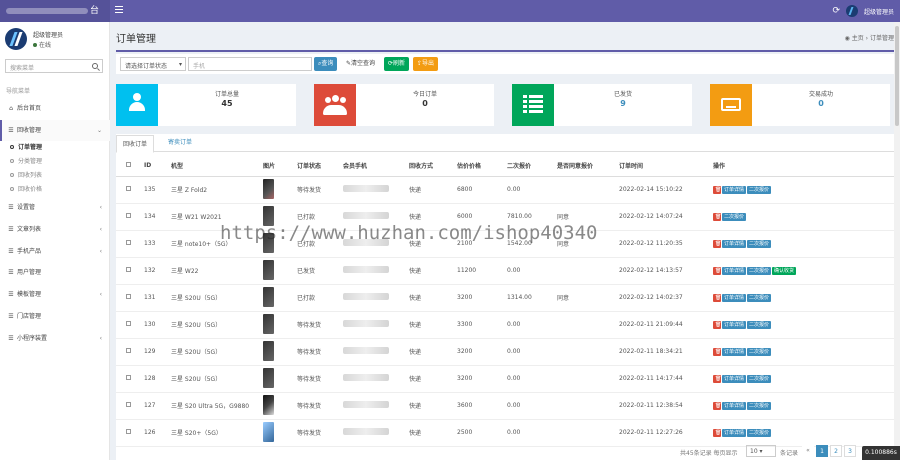 The image size is (900, 460). I want to click on sidebar-search-input: 搜索菜单, so click(54, 66).